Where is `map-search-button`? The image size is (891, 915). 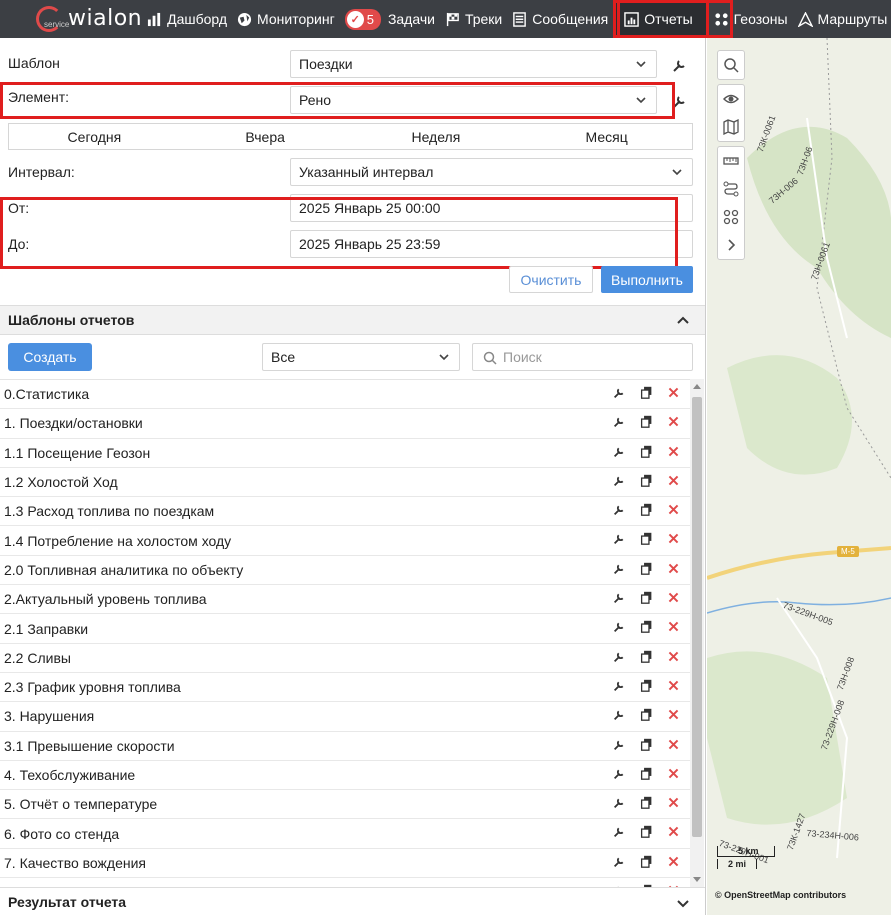 map-search-button is located at coordinates (731, 65).